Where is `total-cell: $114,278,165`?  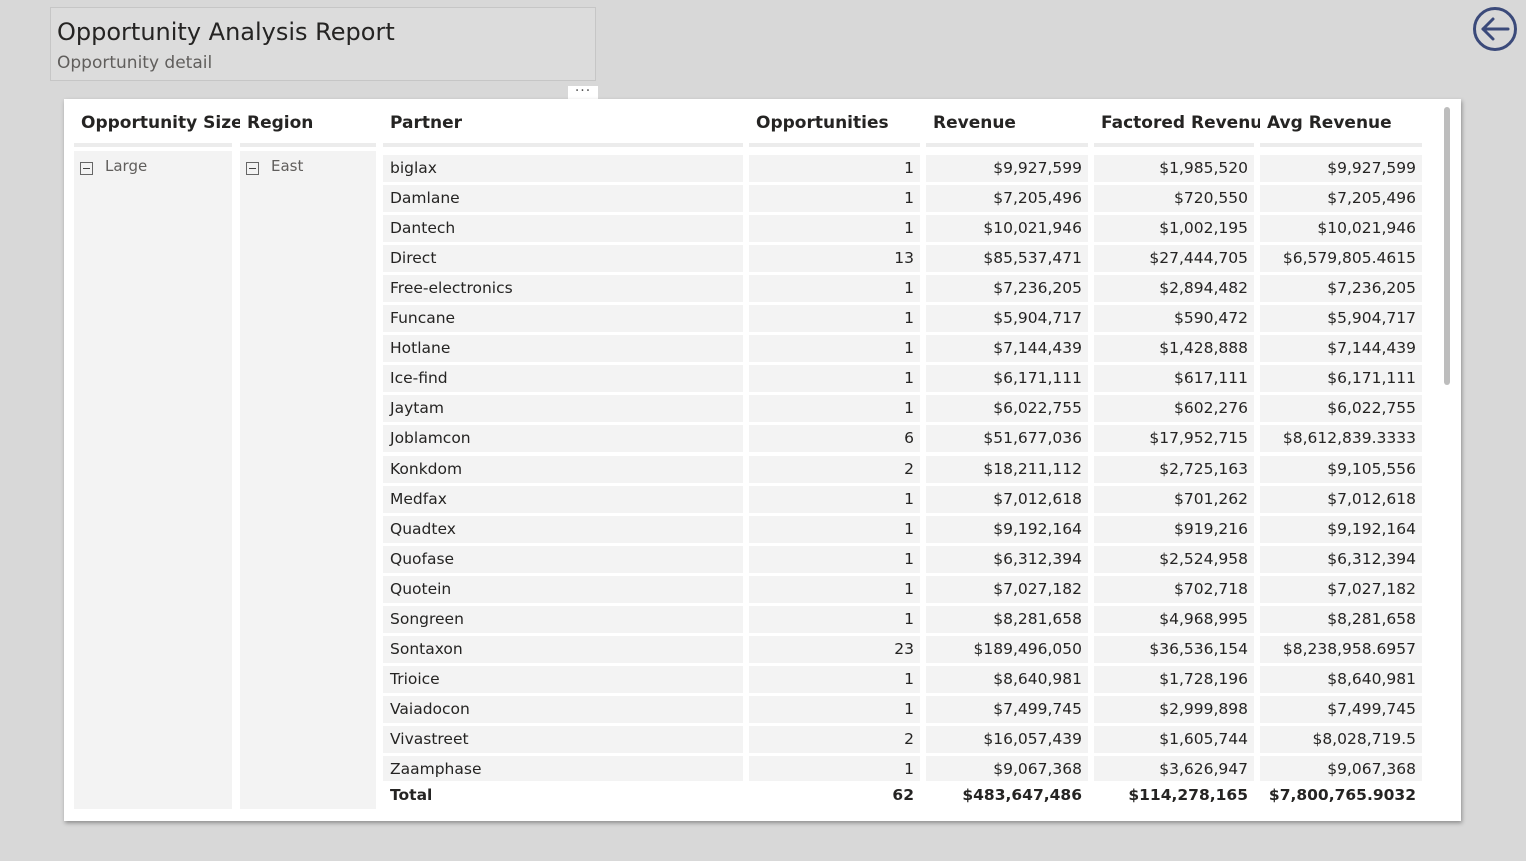 total-cell: $114,278,165 is located at coordinates (1174, 795).